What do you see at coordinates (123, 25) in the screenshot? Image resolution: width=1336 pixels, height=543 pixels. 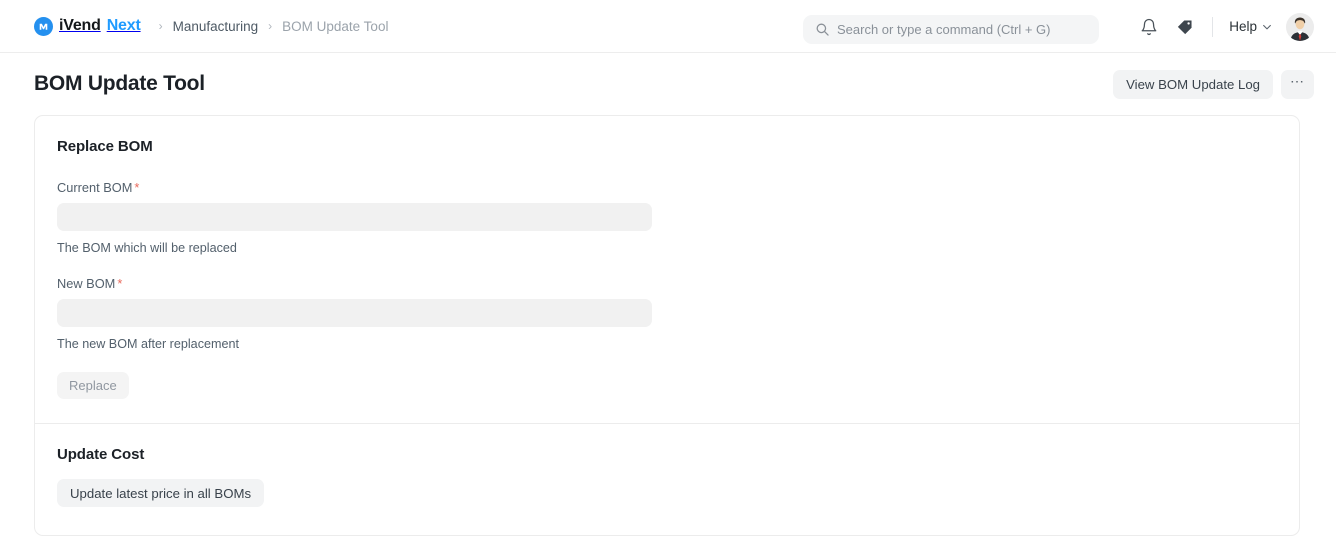 I see `brand-name-secondary: Next` at bounding box center [123, 25].